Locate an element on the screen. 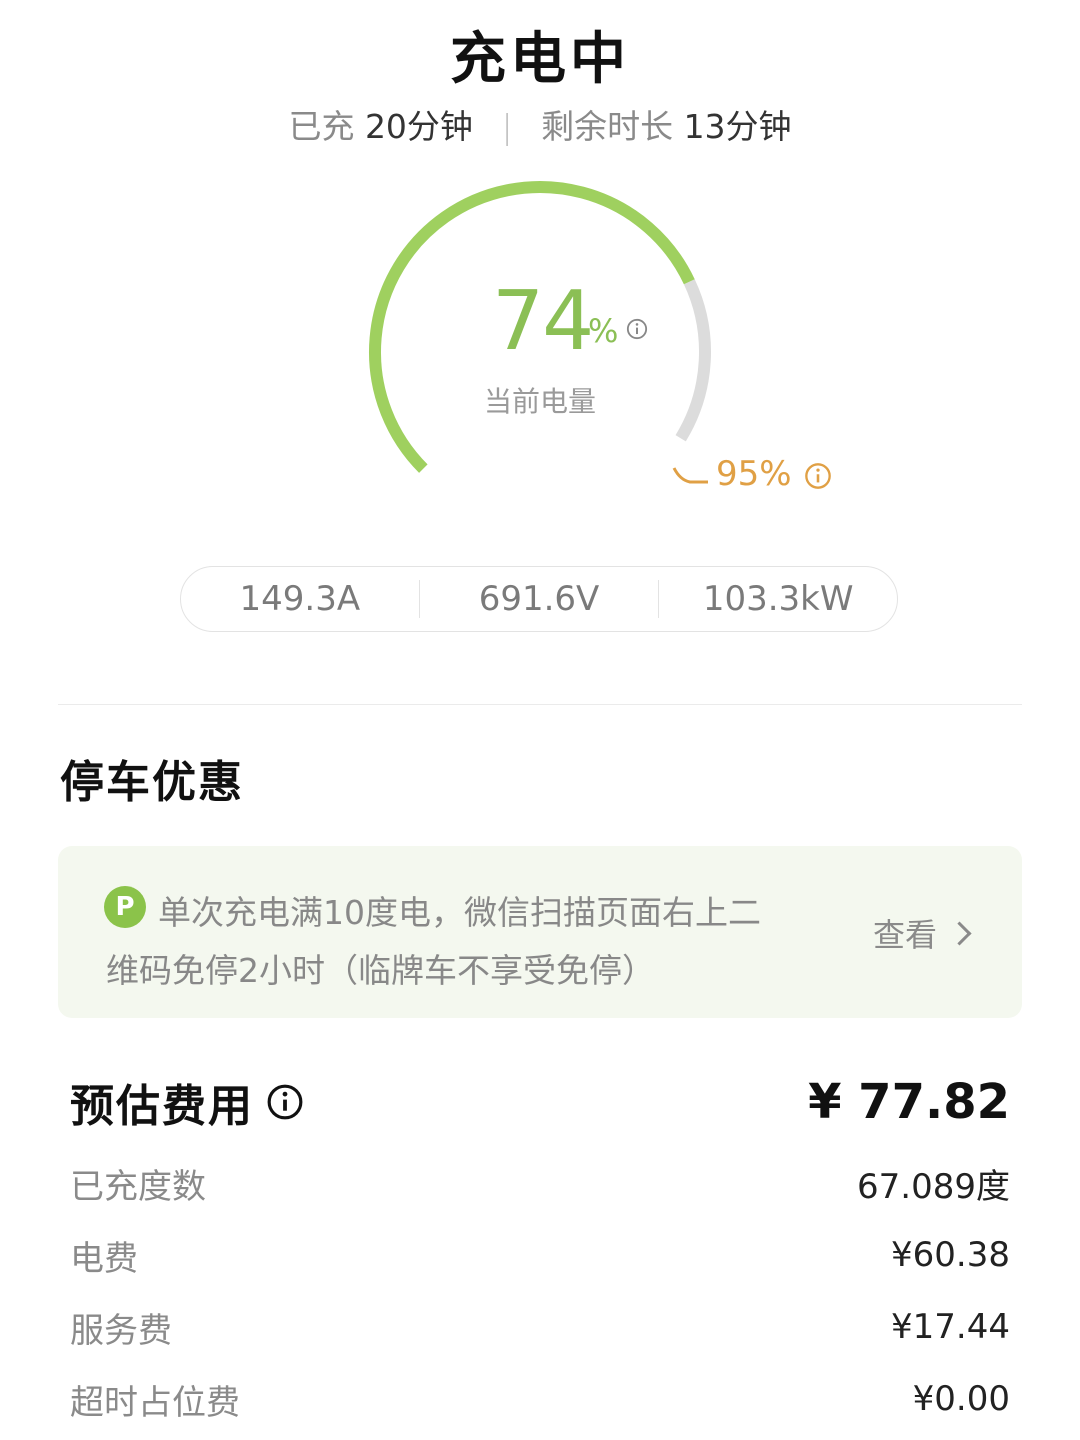 This screenshot has height=1440, width=1080. fee-row-value: ¥0.00 is located at coordinates (961, 1399).